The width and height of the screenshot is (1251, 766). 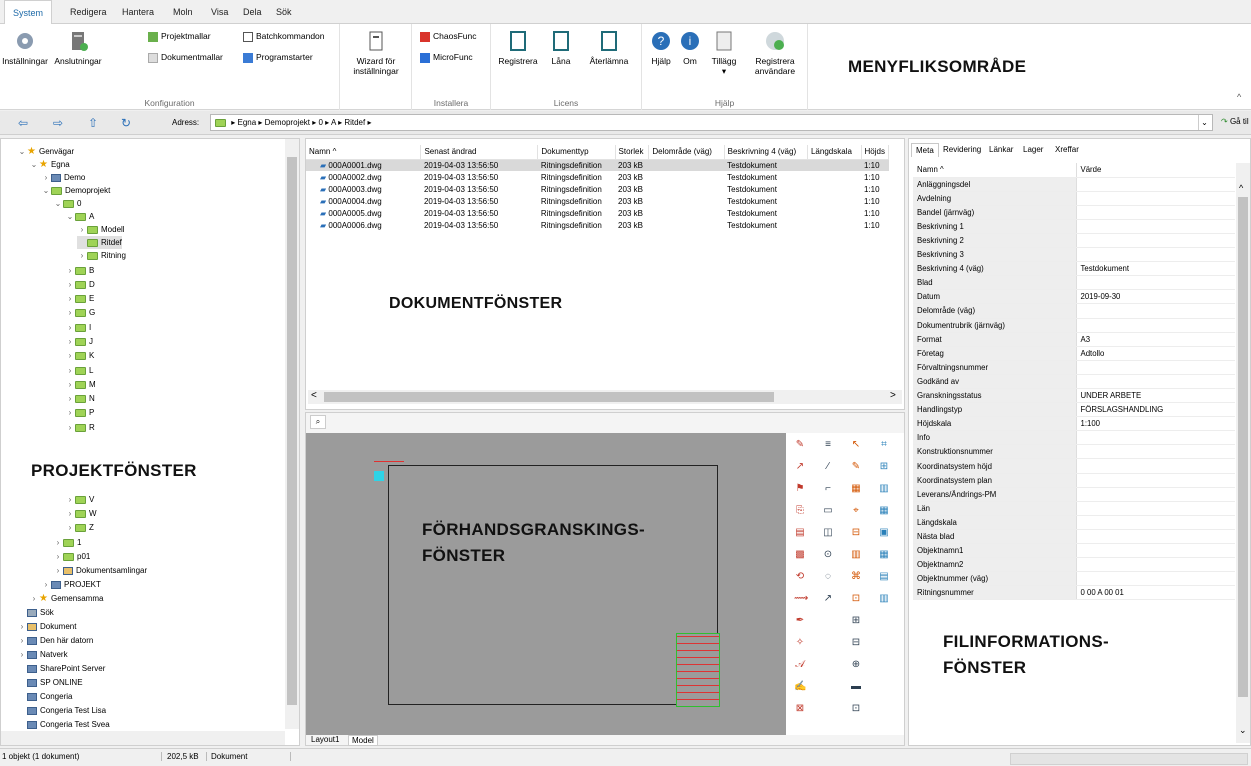 I want to click on tree-item-congeria-test-lisa: Congeria Test Lisa, so click(x=61, y=710).